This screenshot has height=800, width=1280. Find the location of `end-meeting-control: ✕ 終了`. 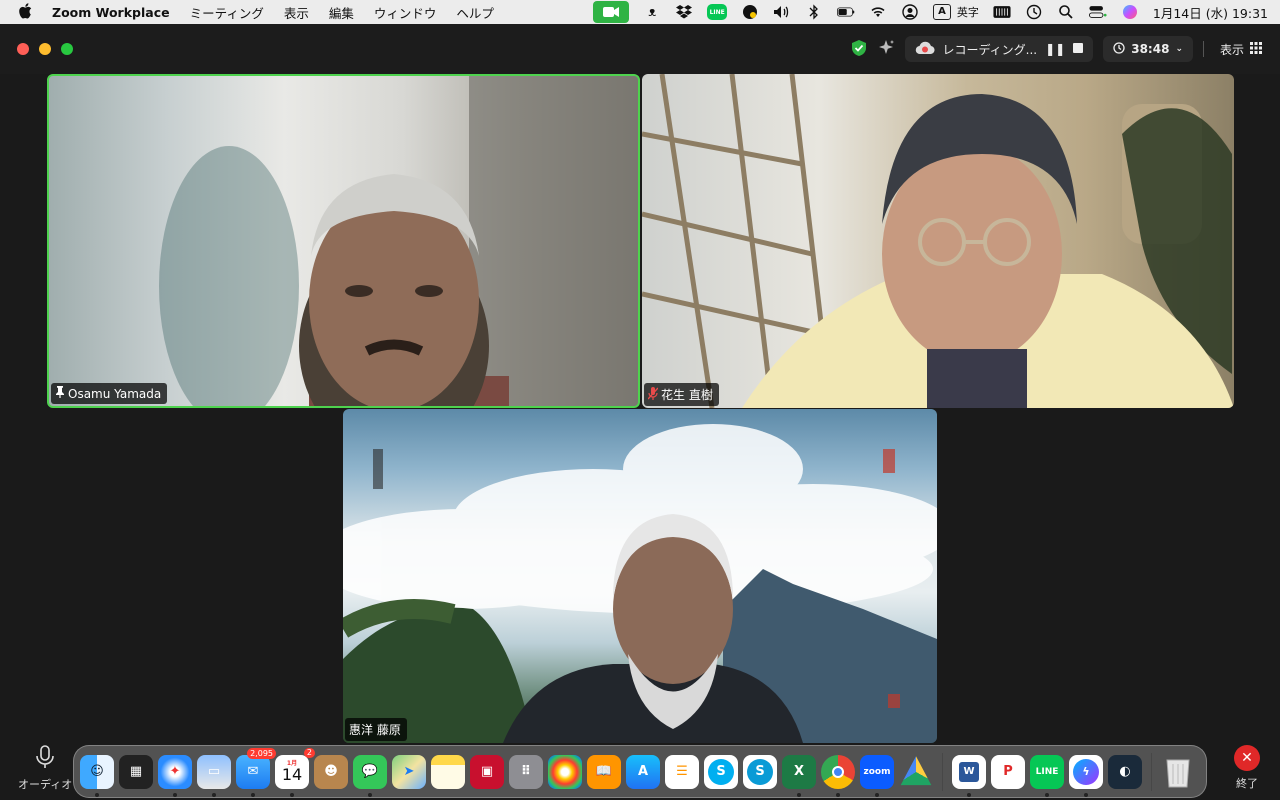

end-meeting-control: ✕ 終了 is located at coordinates (1247, 768).